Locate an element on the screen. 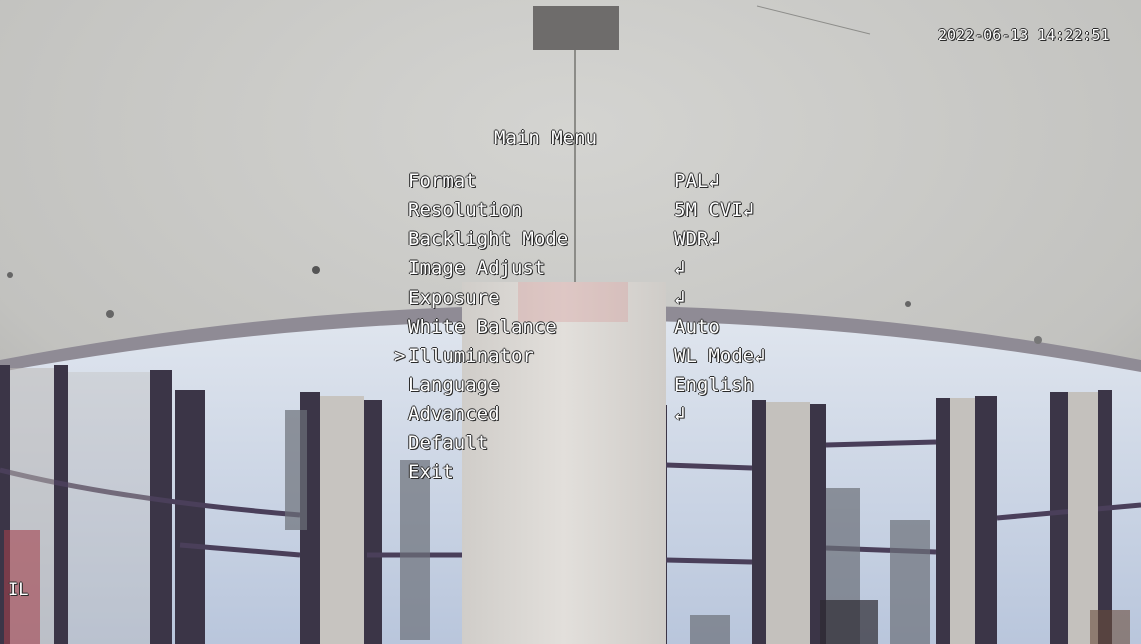 The width and height of the screenshot is (1141, 644). menu-item-language: Language English is located at coordinates (581, 388).